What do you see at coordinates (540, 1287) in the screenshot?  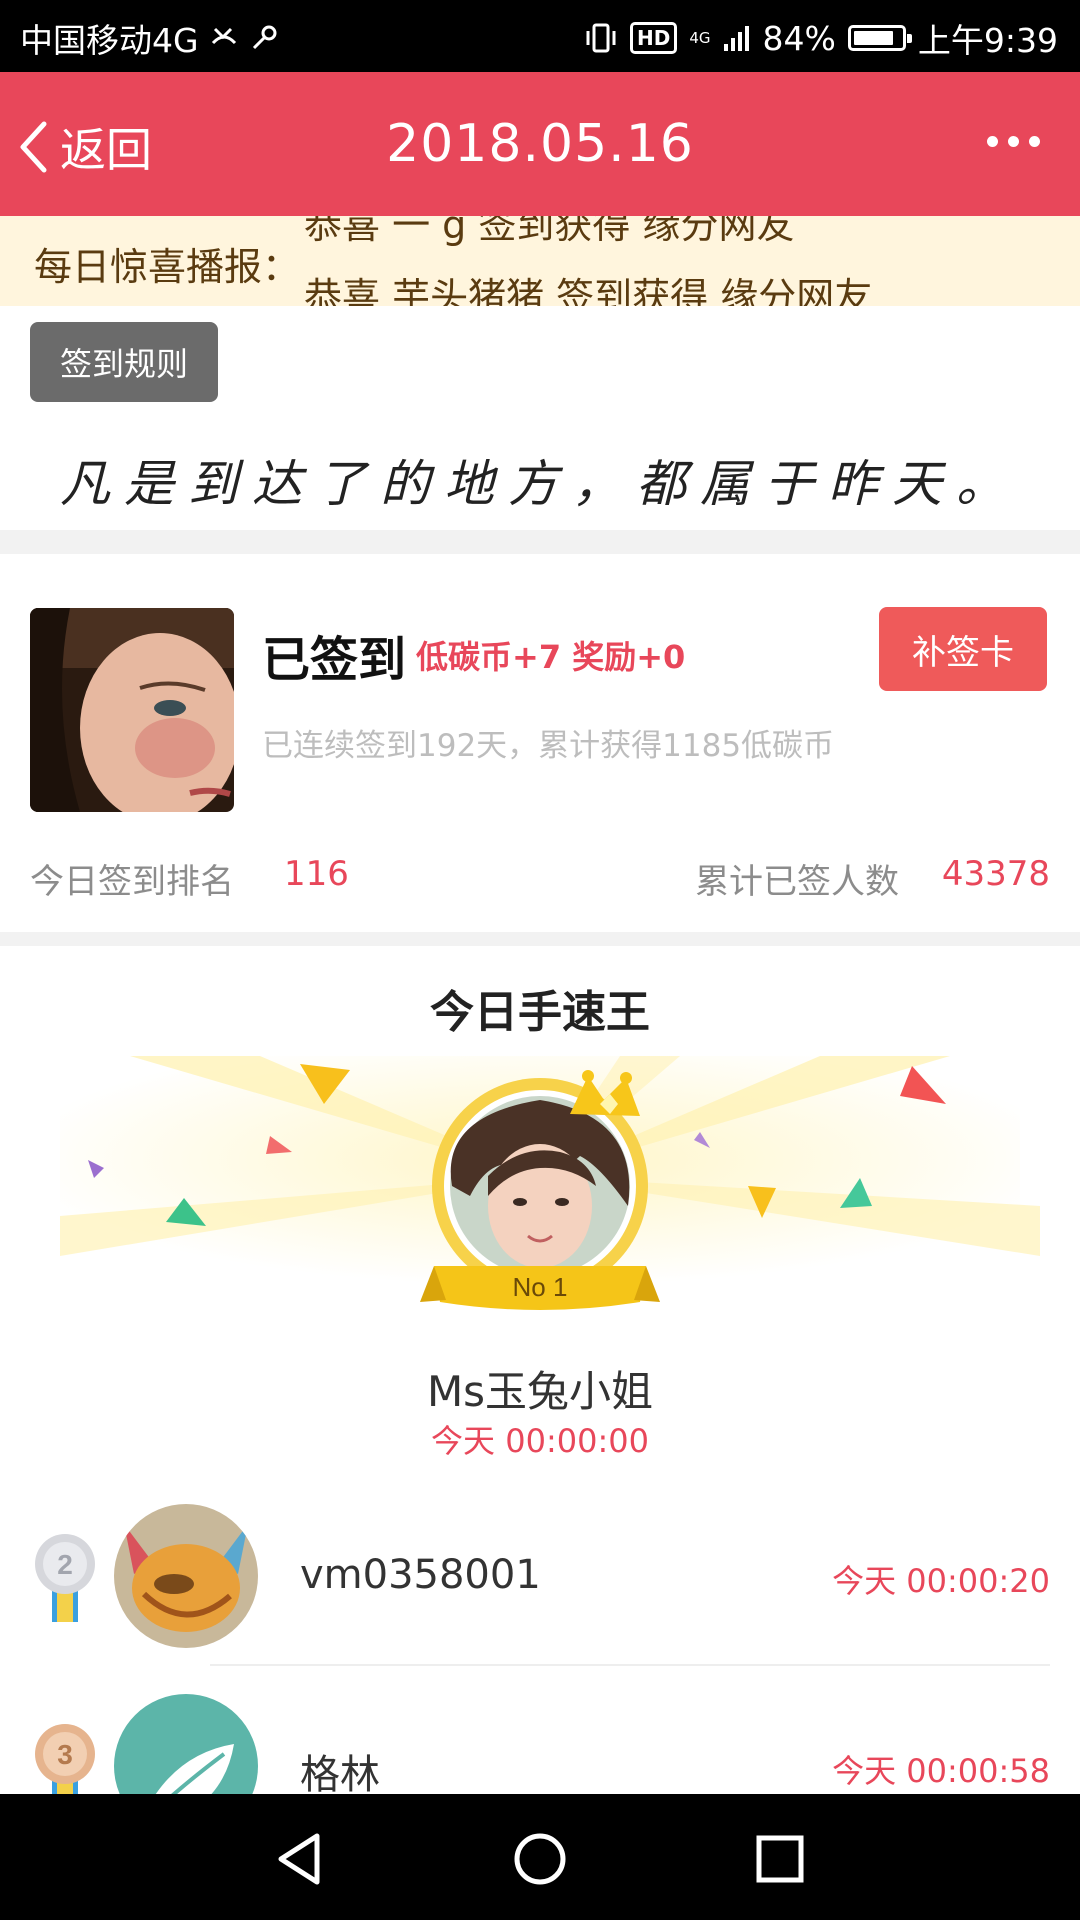 I see `champion-badge: No 1` at bounding box center [540, 1287].